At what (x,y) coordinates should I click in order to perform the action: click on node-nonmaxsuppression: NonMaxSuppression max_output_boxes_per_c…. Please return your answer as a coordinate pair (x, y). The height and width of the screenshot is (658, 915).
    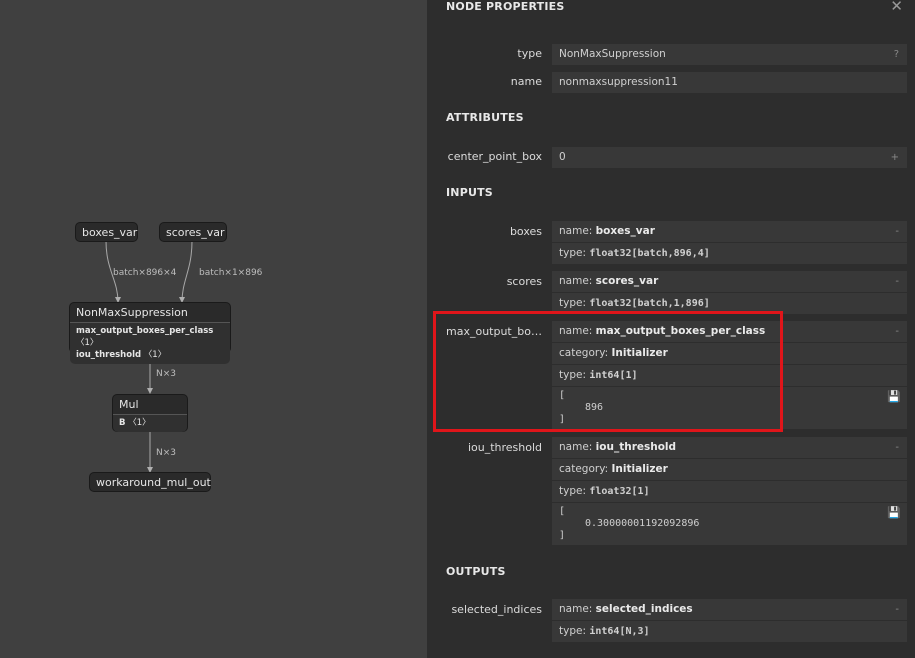
    Looking at the image, I should click on (150, 333).